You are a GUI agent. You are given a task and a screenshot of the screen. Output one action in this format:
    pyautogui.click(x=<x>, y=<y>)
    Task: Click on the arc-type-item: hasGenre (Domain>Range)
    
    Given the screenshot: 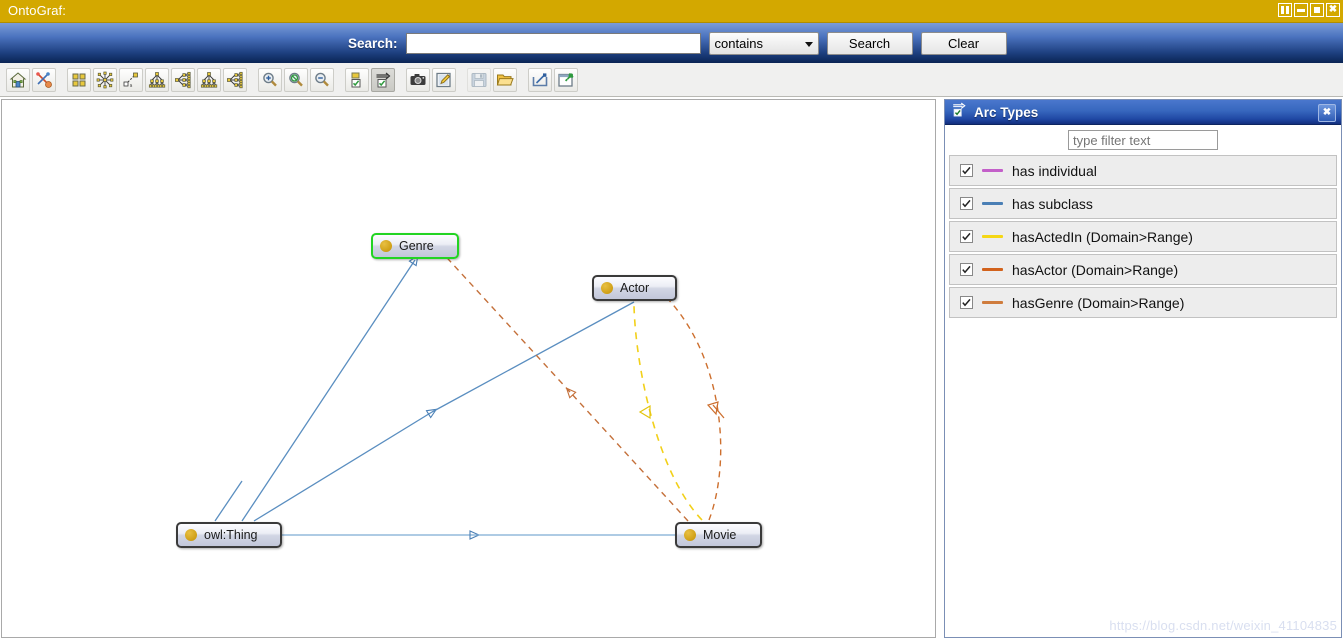 What is the action you would take?
    pyautogui.click(x=1143, y=302)
    